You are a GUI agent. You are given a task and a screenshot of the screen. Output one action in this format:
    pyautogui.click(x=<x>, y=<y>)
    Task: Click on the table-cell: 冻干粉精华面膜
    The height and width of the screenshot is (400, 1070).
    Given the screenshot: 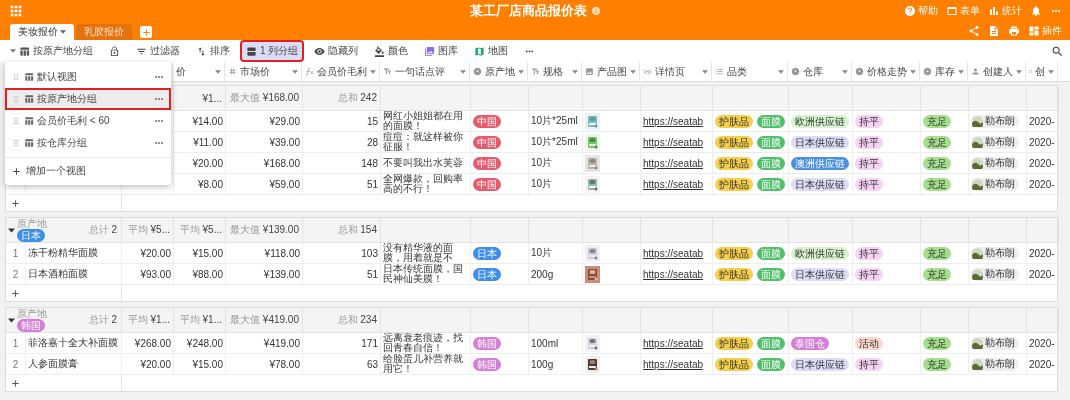 What is the action you would take?
    pyautogui.click(x=74, y=253)
    